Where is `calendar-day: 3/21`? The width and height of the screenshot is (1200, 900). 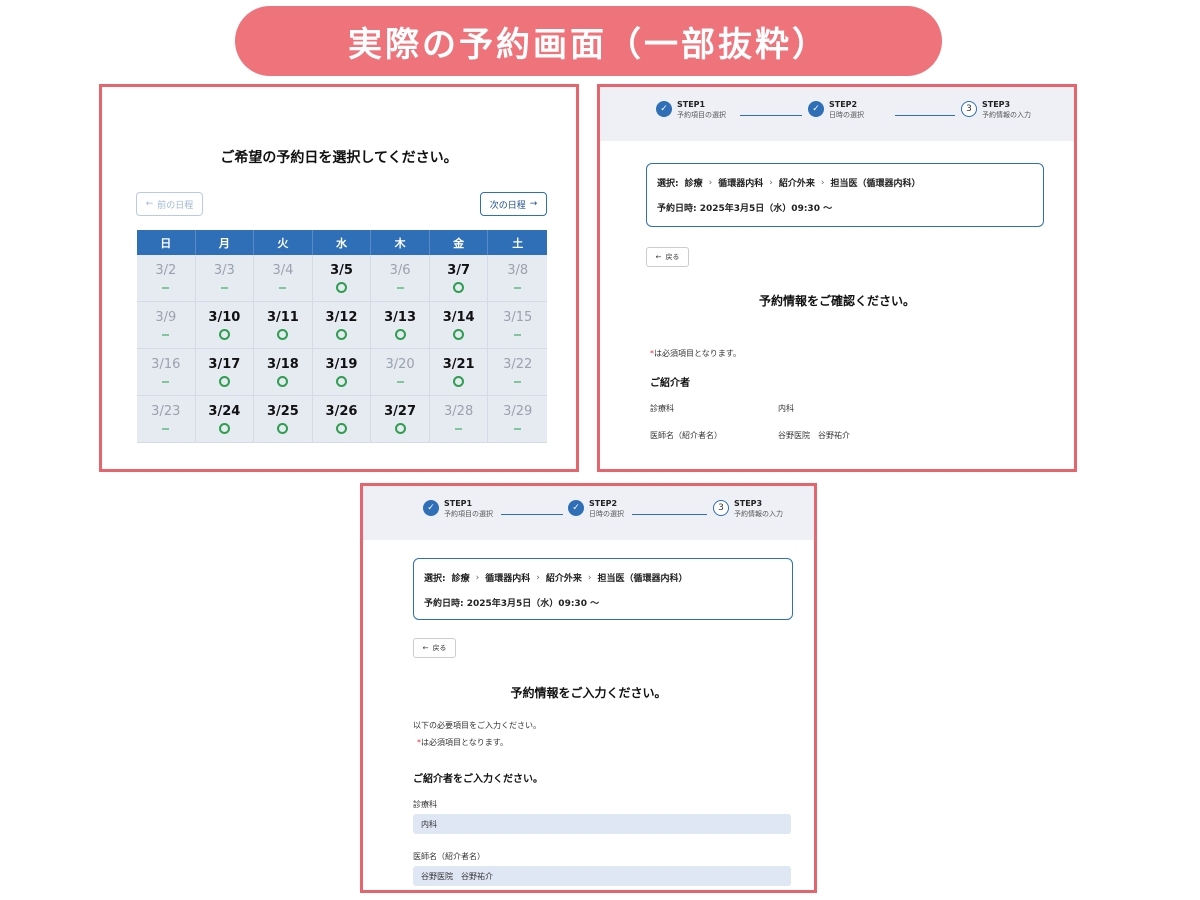 calendar-day: 3/21 is located at coordinates (459, 372).